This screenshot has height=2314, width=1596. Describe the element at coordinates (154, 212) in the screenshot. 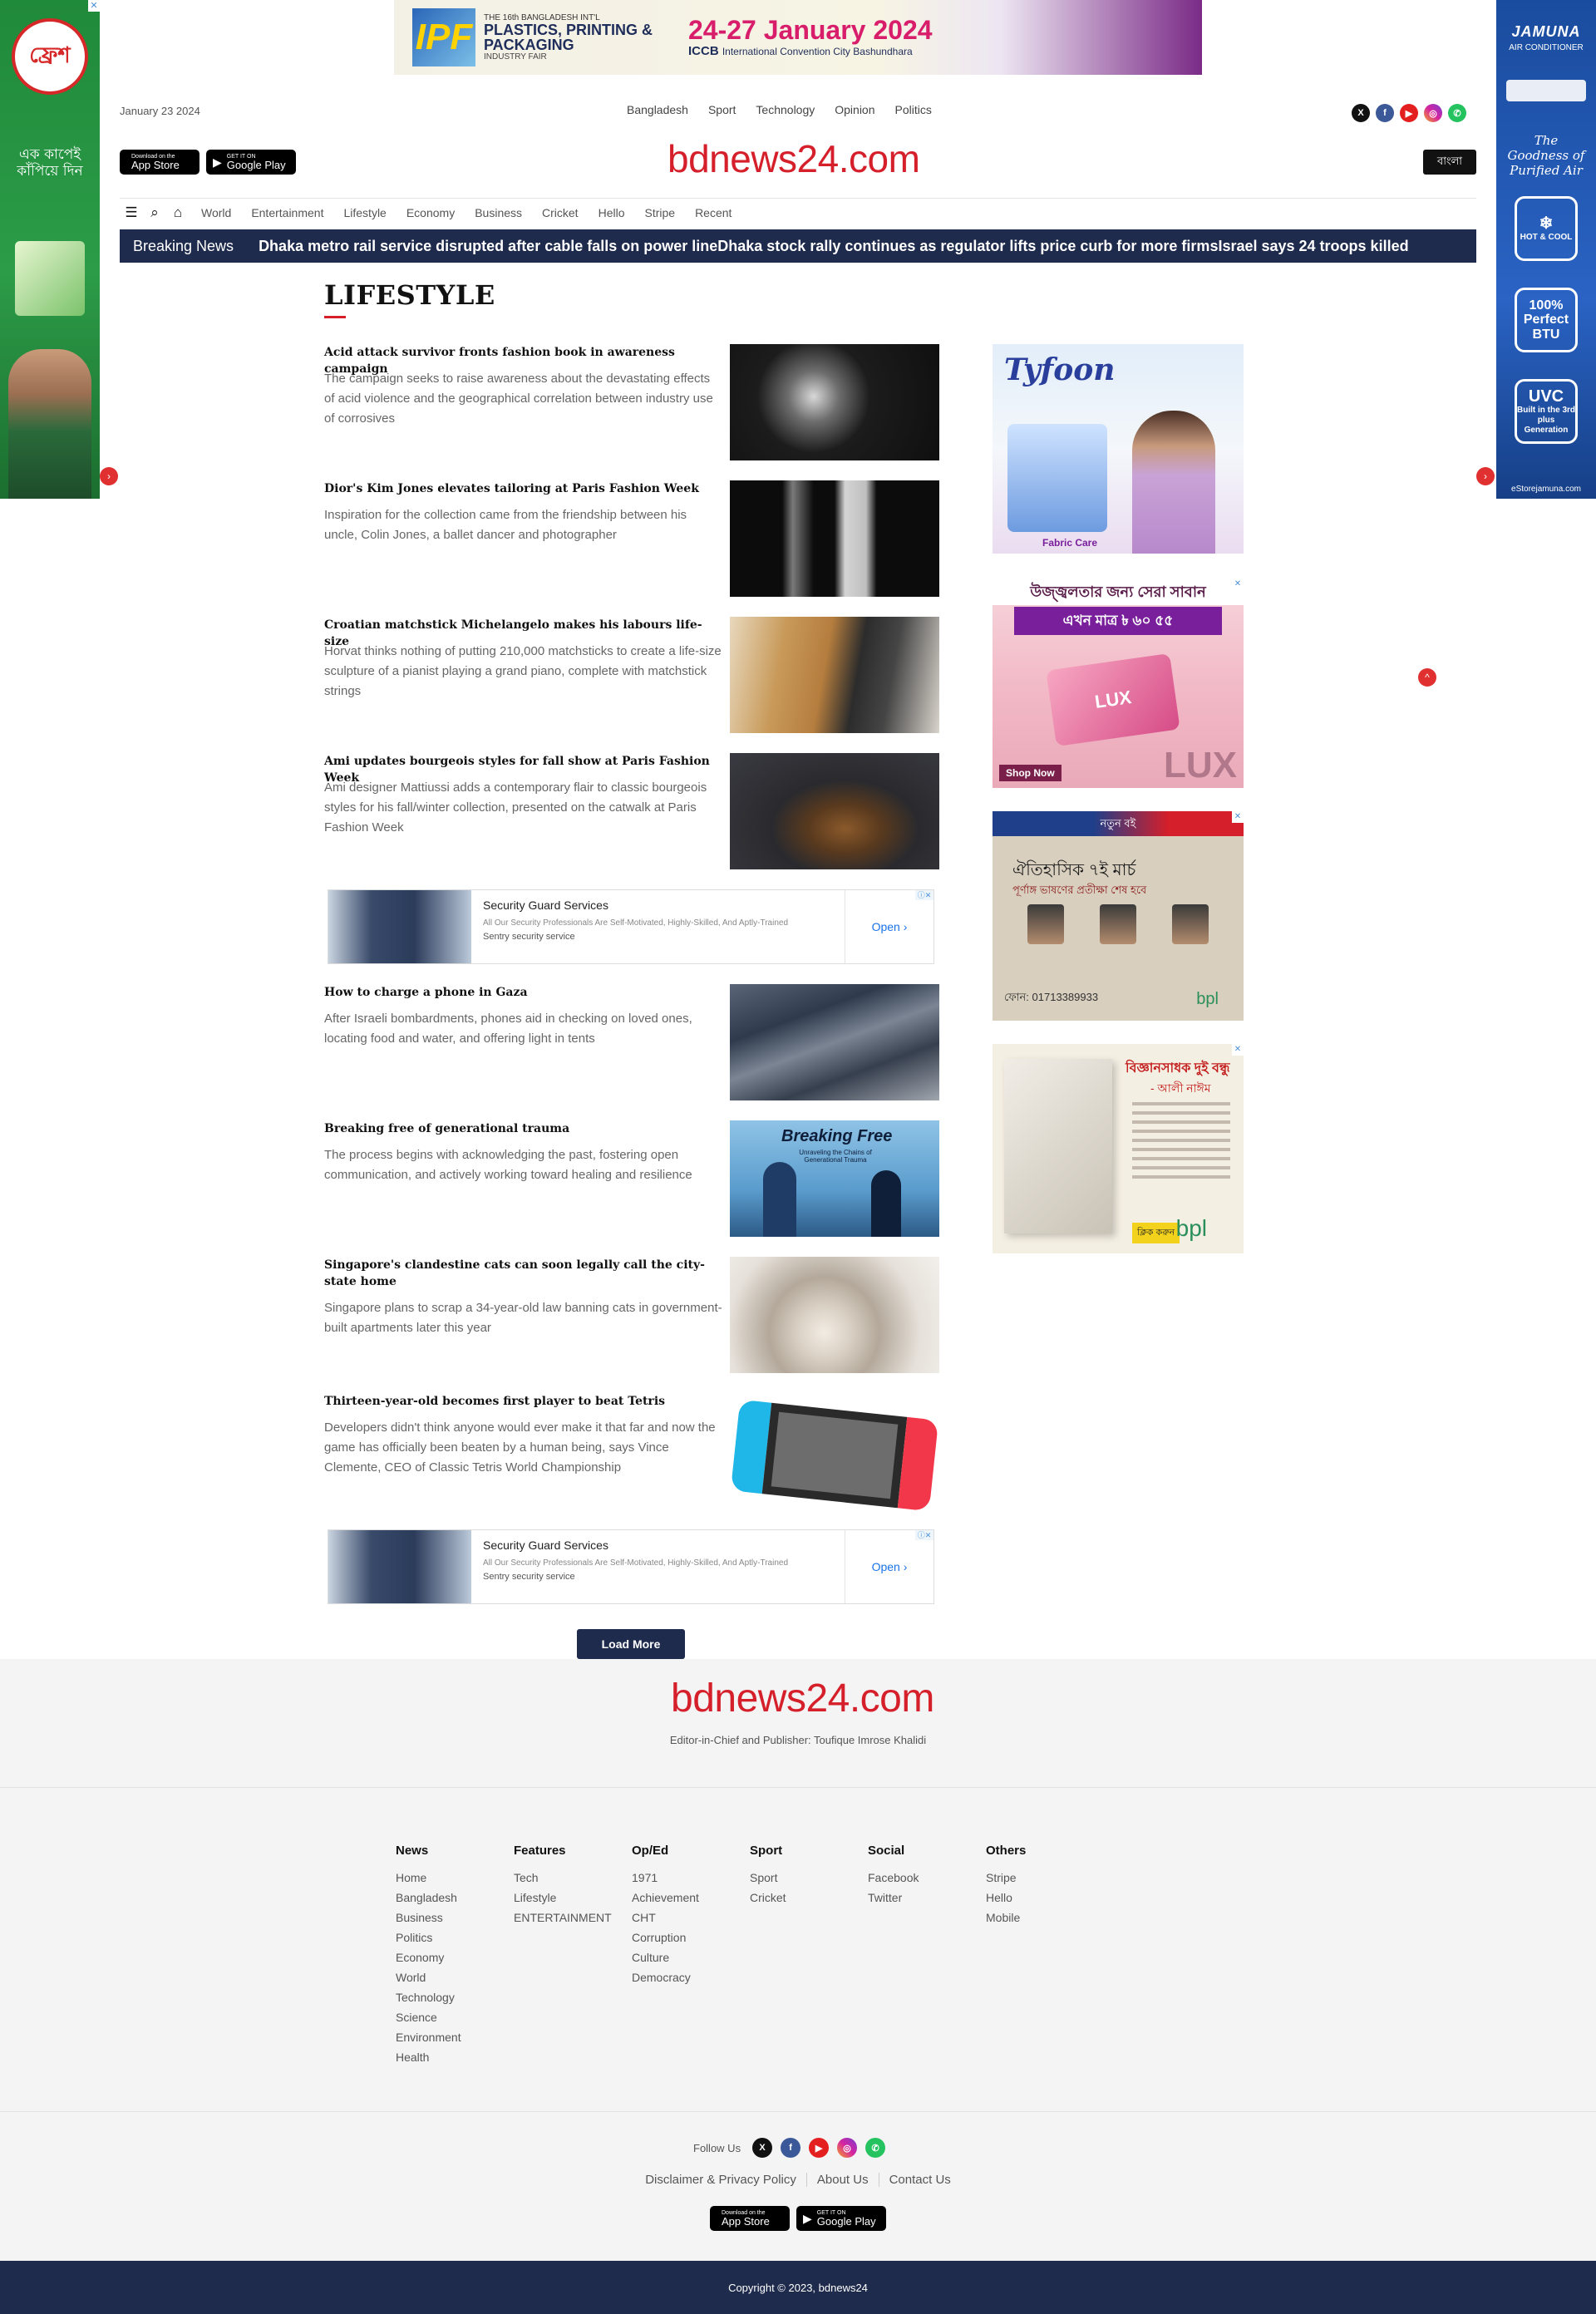

I see `search-icon: ⌕` at that location.